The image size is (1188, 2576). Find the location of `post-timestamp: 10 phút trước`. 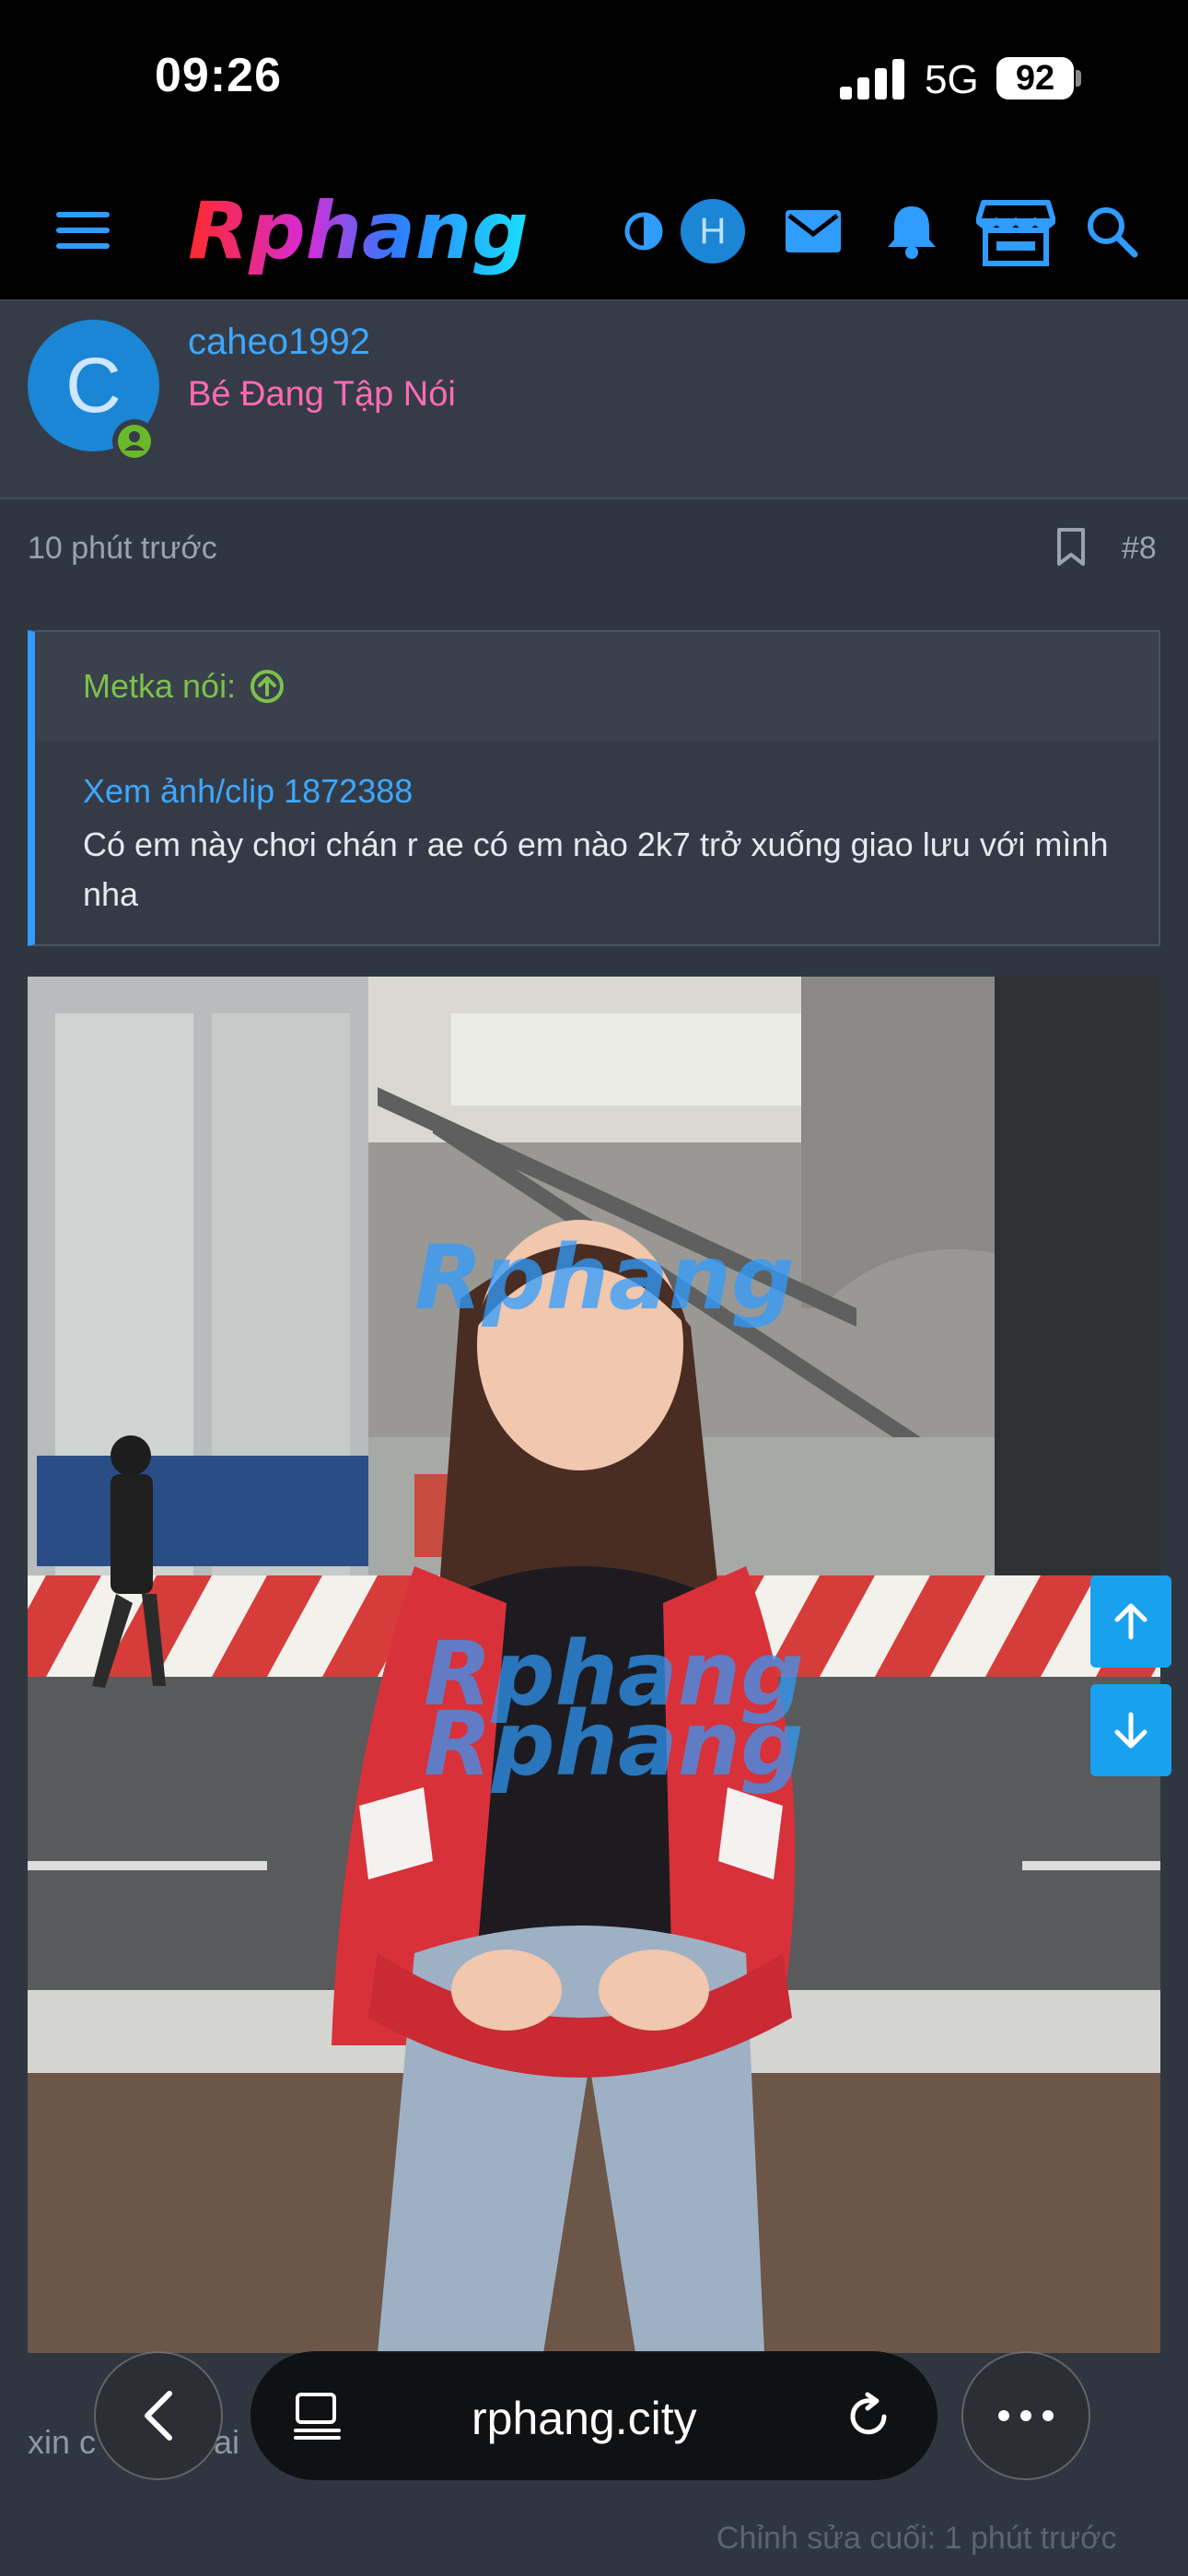

post-timestamp: 10 phút trước is located at coordinates (122, 549).